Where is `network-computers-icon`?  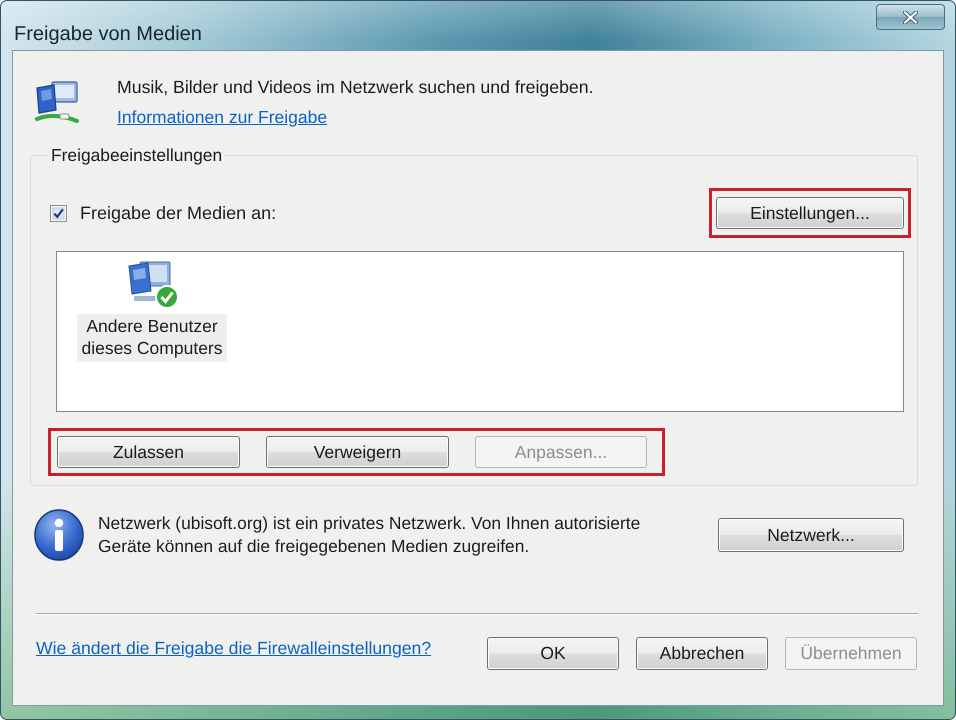 network-computers-icon is located at coordinates (57, 102).